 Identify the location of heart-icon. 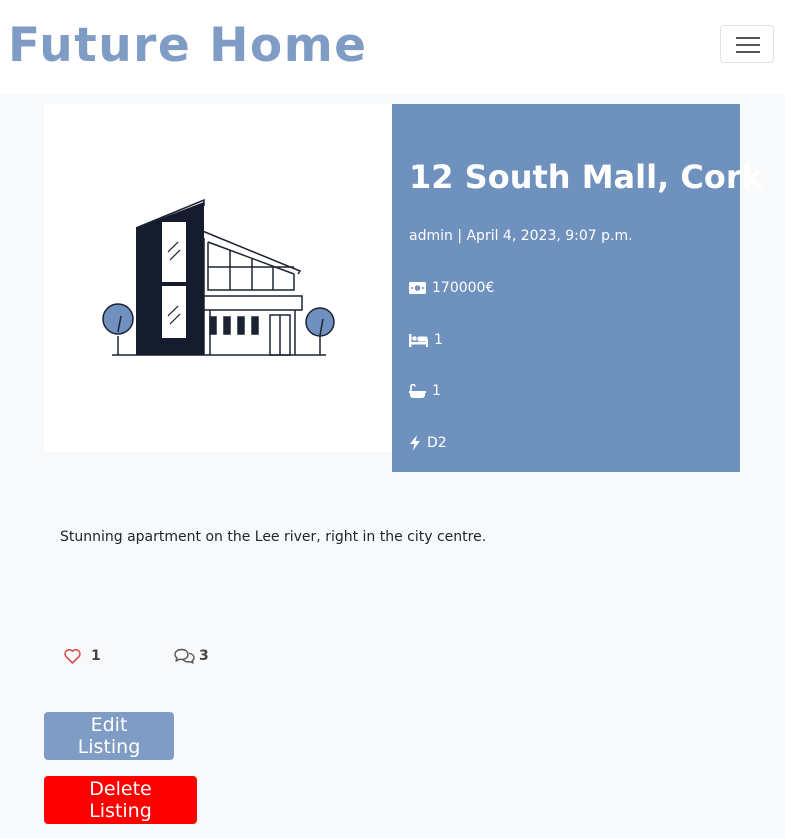
(72, 656).